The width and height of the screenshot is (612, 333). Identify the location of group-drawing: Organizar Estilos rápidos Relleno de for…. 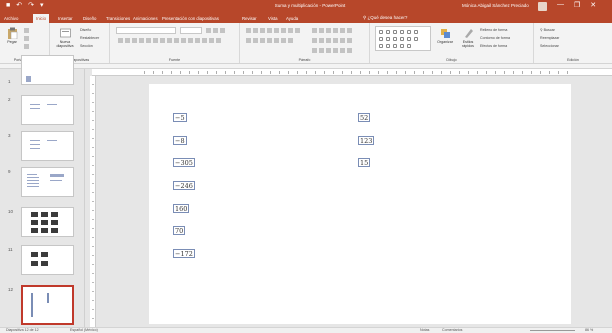
(452, 43).